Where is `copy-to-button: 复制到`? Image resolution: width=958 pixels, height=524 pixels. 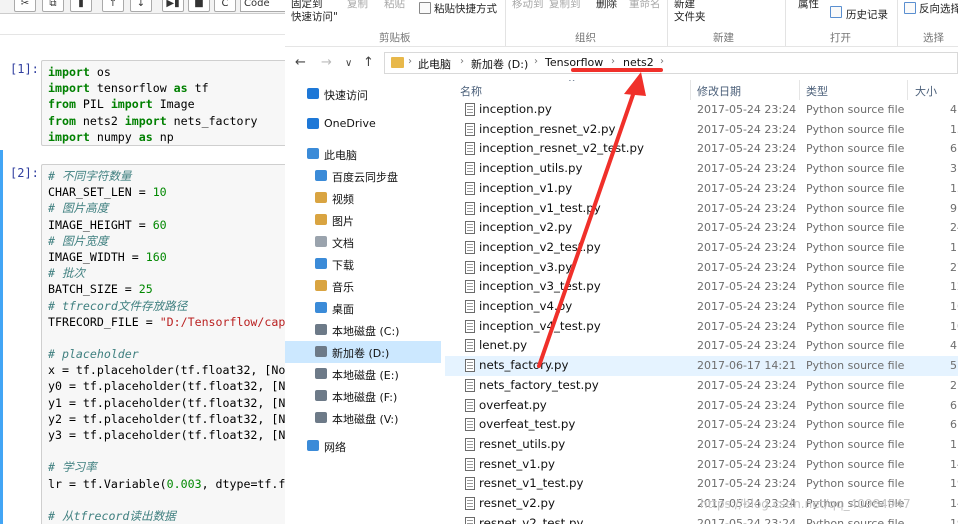 copy-to-button: 复制到 is located at coordinates (565, 5).